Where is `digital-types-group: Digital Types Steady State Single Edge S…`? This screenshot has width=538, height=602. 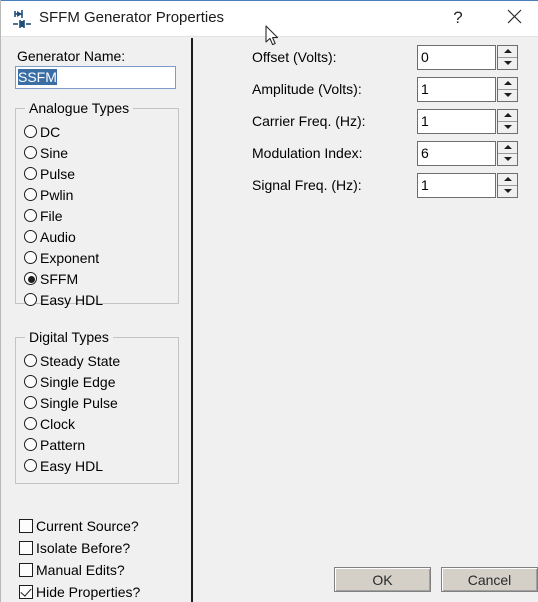 digital-types-group: Digital Types Steady State Single Edge S… is located at coordinates (97, 406).